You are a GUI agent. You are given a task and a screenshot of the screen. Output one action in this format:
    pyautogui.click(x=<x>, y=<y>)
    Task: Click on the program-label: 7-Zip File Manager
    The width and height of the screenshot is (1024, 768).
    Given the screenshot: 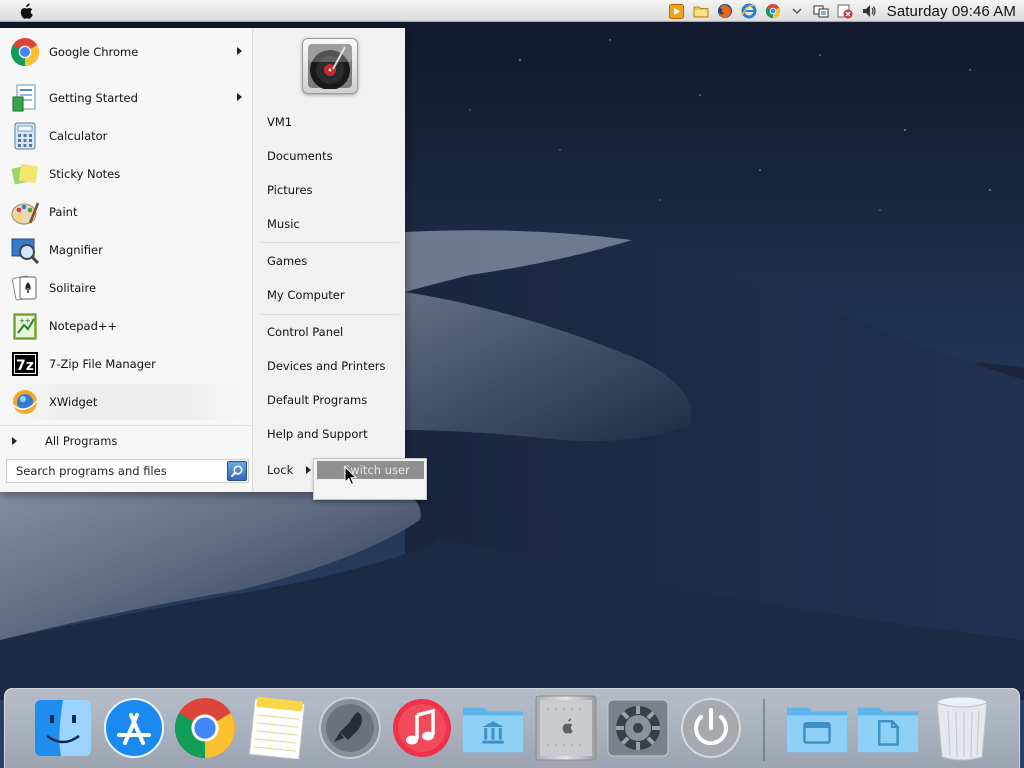 What is the action you would take?
    pyautogui.click(x=102, y=364)
    